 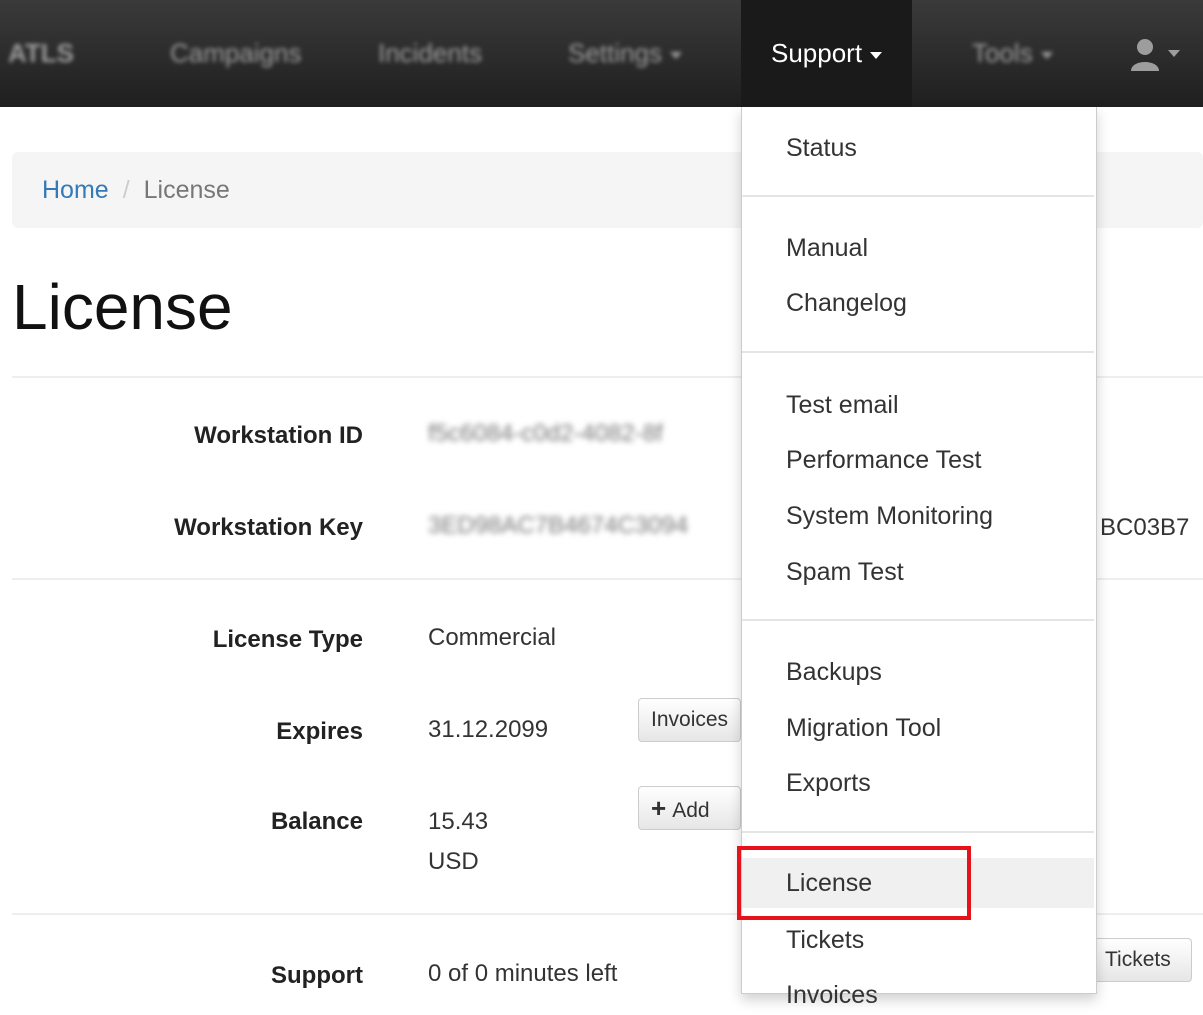 I want to click on menu-item-performance-test: Performance Test, so click(x=918, y=460).